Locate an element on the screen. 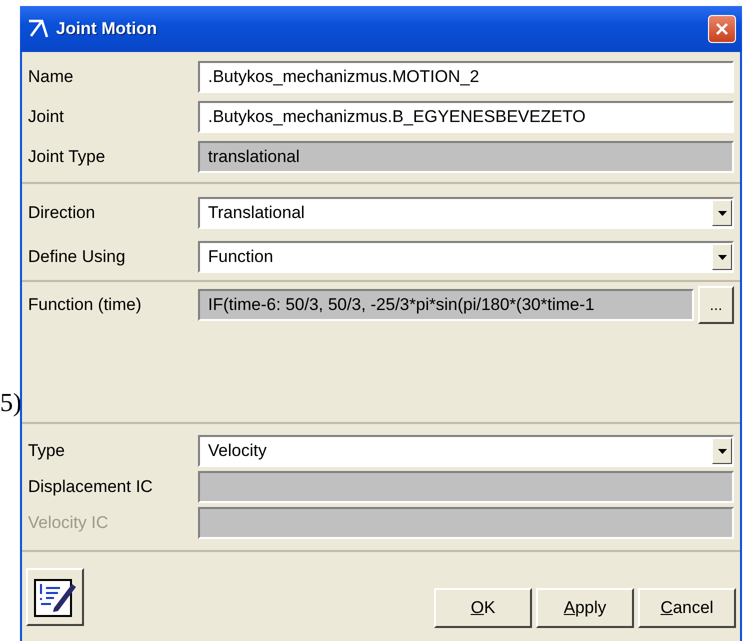 The width and height of the screenshot is (750, 641). field-label: Direction is located at coordinates (62, 213).